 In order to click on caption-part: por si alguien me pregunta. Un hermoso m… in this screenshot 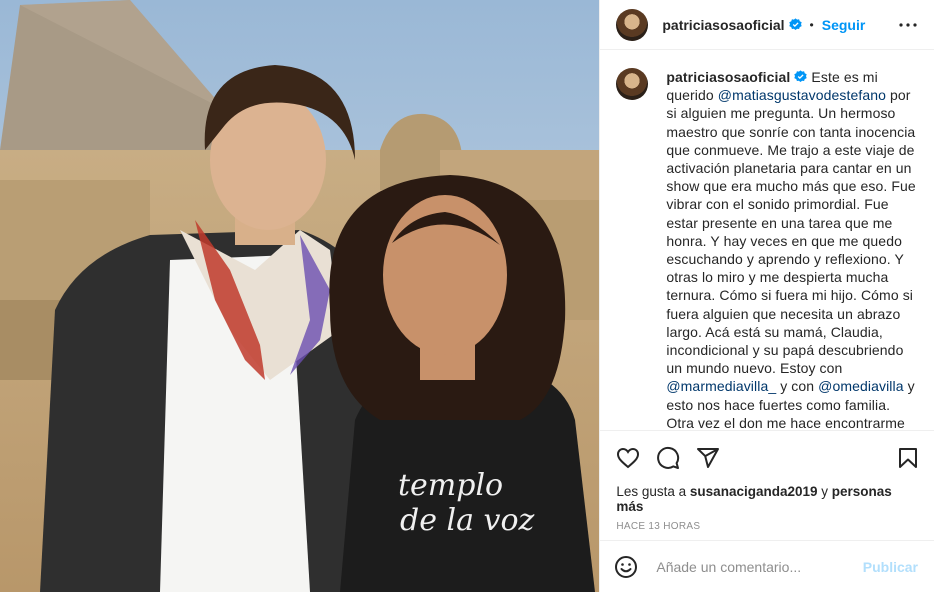, I will do `click(791, 232)`.